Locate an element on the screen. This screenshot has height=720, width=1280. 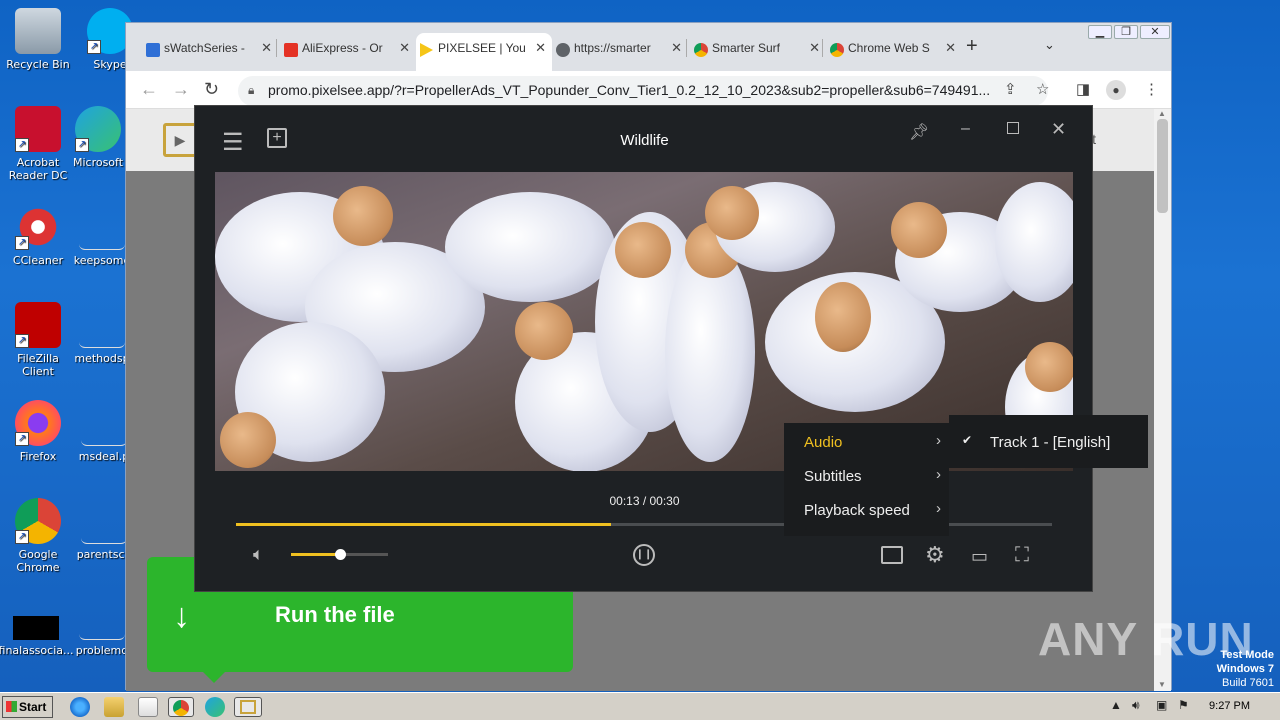
chevron-down-icon: ⌄ is located at coordinates (1049, 45).